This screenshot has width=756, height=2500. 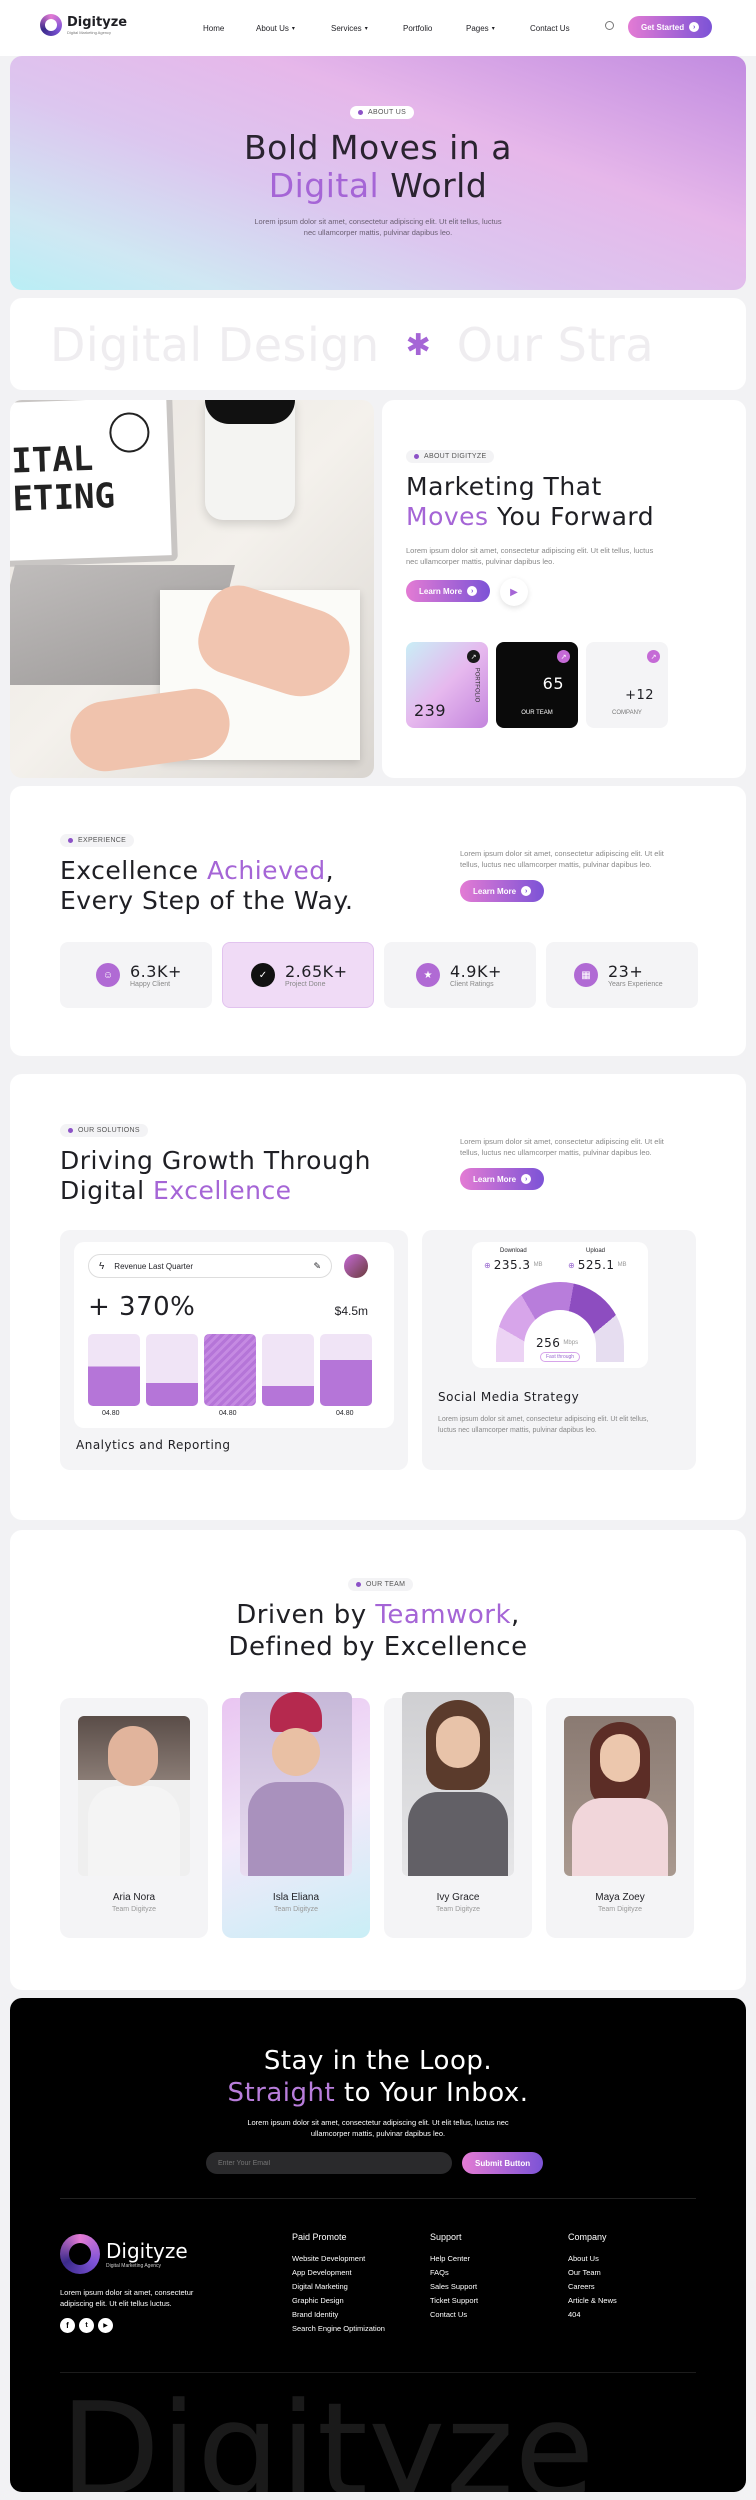 I want to click on play-icon: ▶, so click(x=514, y=592).